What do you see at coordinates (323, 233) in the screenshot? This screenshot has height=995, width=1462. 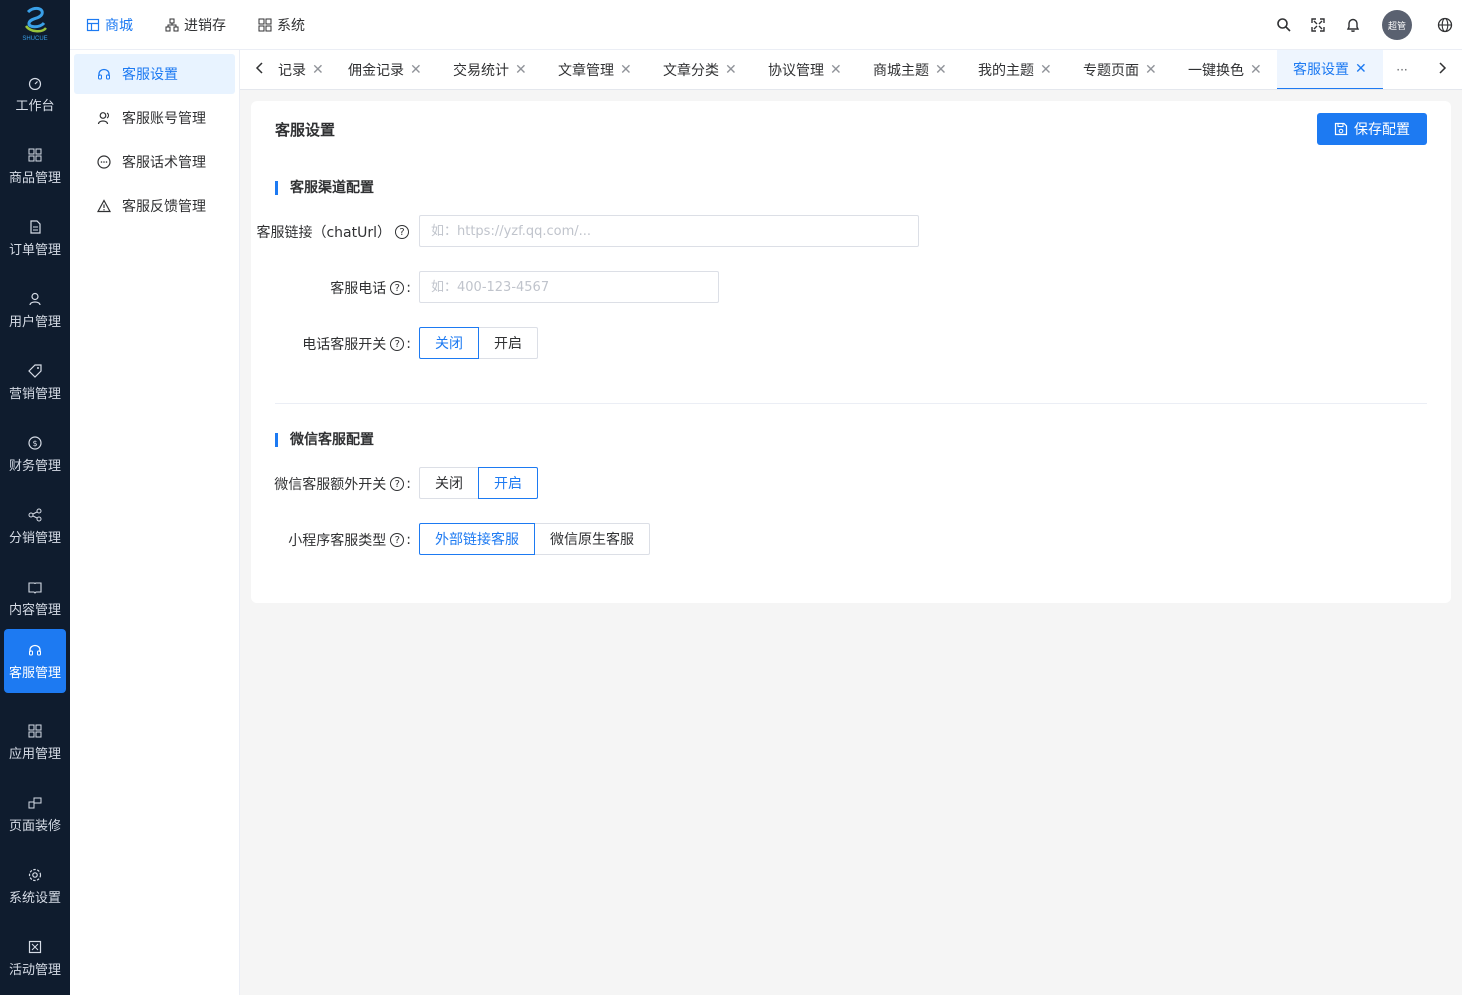 I see `label-text: 客服链接（chatUrl）` at bounding box center [323, 233].